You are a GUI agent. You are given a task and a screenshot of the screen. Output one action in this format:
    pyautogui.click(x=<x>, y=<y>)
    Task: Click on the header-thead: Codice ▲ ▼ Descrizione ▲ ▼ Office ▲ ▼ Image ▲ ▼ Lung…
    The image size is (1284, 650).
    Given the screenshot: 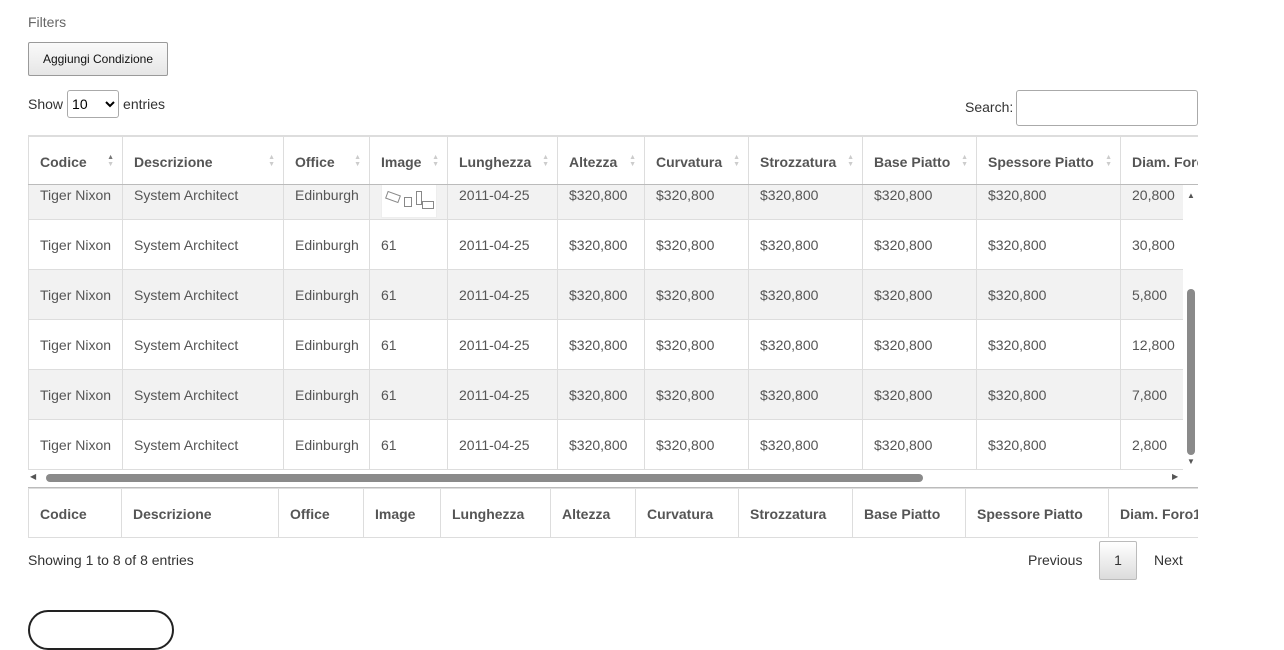 What is the action you would take?
    pyautogui.click(x=613, y=160)
    